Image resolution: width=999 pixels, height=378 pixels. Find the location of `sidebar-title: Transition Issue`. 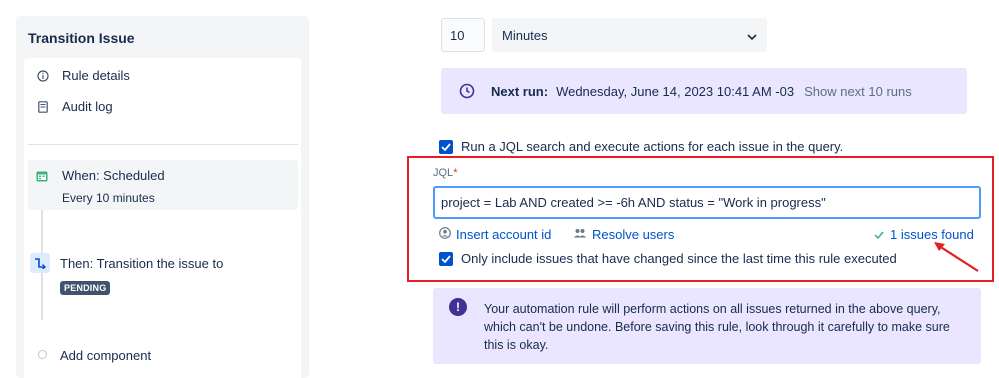

sidebar-title: Transition Issue is located at coordinates (81, 38).